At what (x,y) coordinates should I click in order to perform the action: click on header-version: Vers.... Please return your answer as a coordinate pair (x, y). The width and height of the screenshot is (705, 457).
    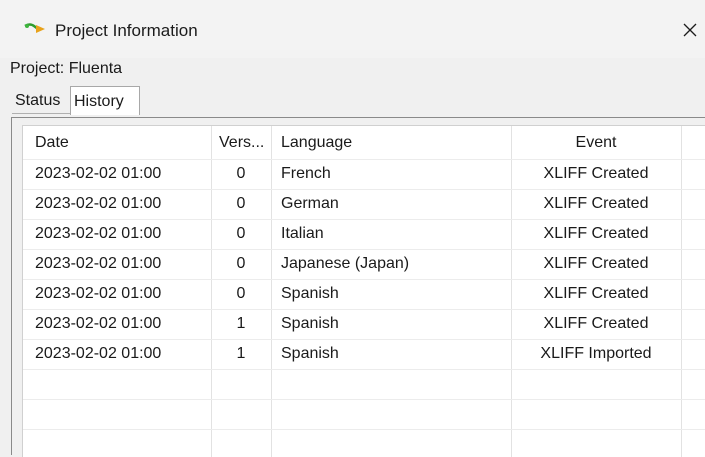
    Looking at the image, I should click on (249, 143).